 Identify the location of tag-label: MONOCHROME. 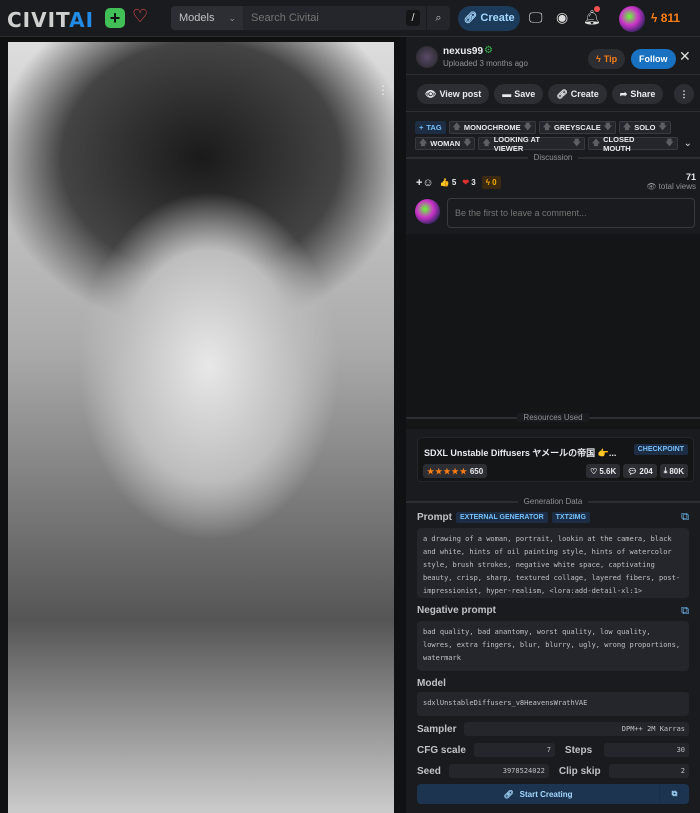
(492, 127).